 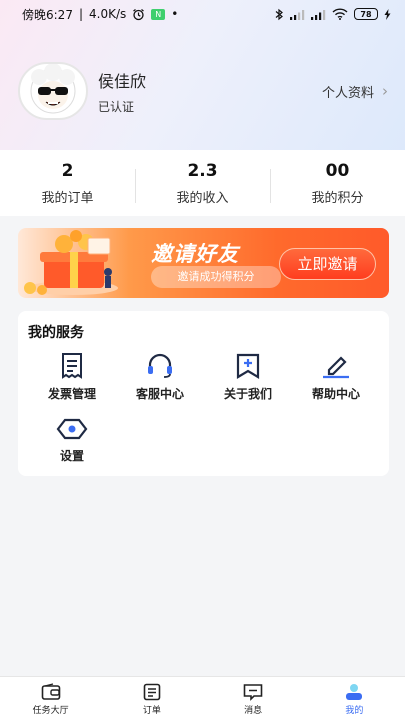 I want to click on service-label: 客服中心, so click(x=159, y=394).